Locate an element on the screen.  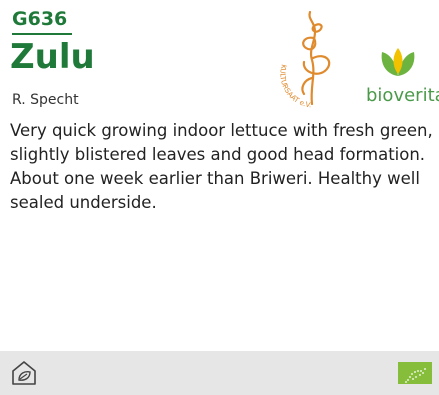
greenhouse-leaf-icon is located at coordinates (24, 373).